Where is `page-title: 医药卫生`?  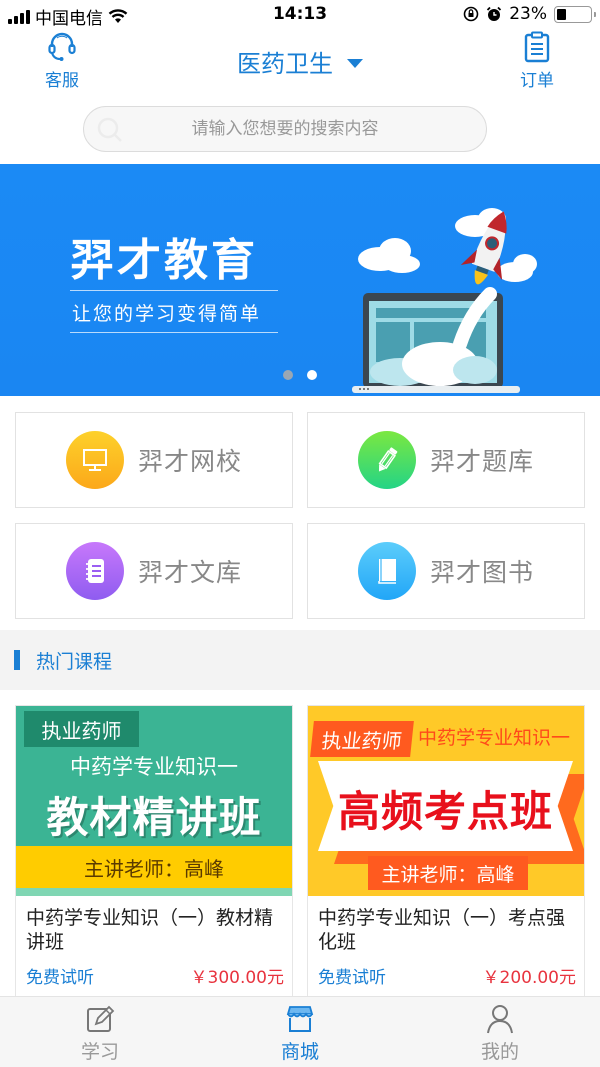
page-title: 医药卫生 is located at coordinates (285, 64).